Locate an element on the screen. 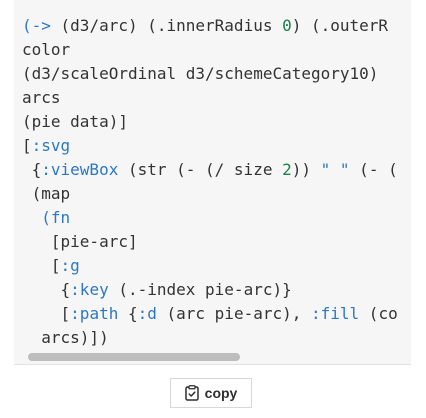 The width and height of the screenshot is (426, 418). copy-button: copy is located at coordinates (211, 393).